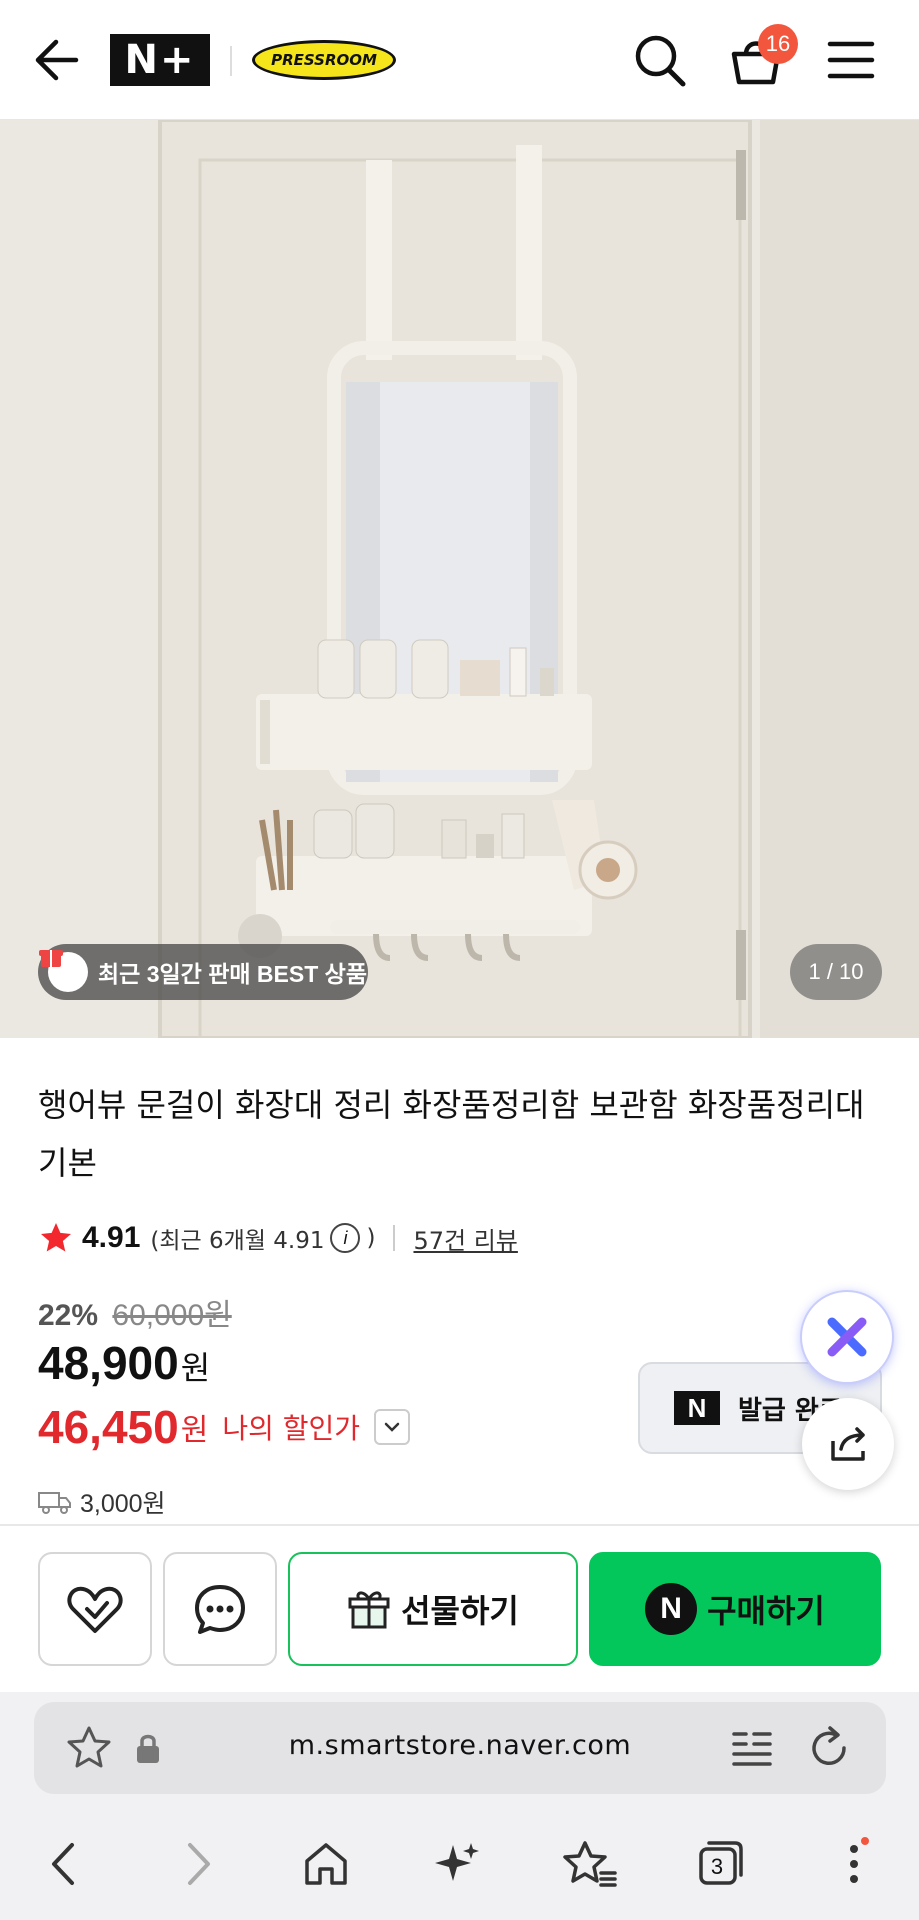  I want to click on discount-row: 22% 60,000원, so click(135, 1312).